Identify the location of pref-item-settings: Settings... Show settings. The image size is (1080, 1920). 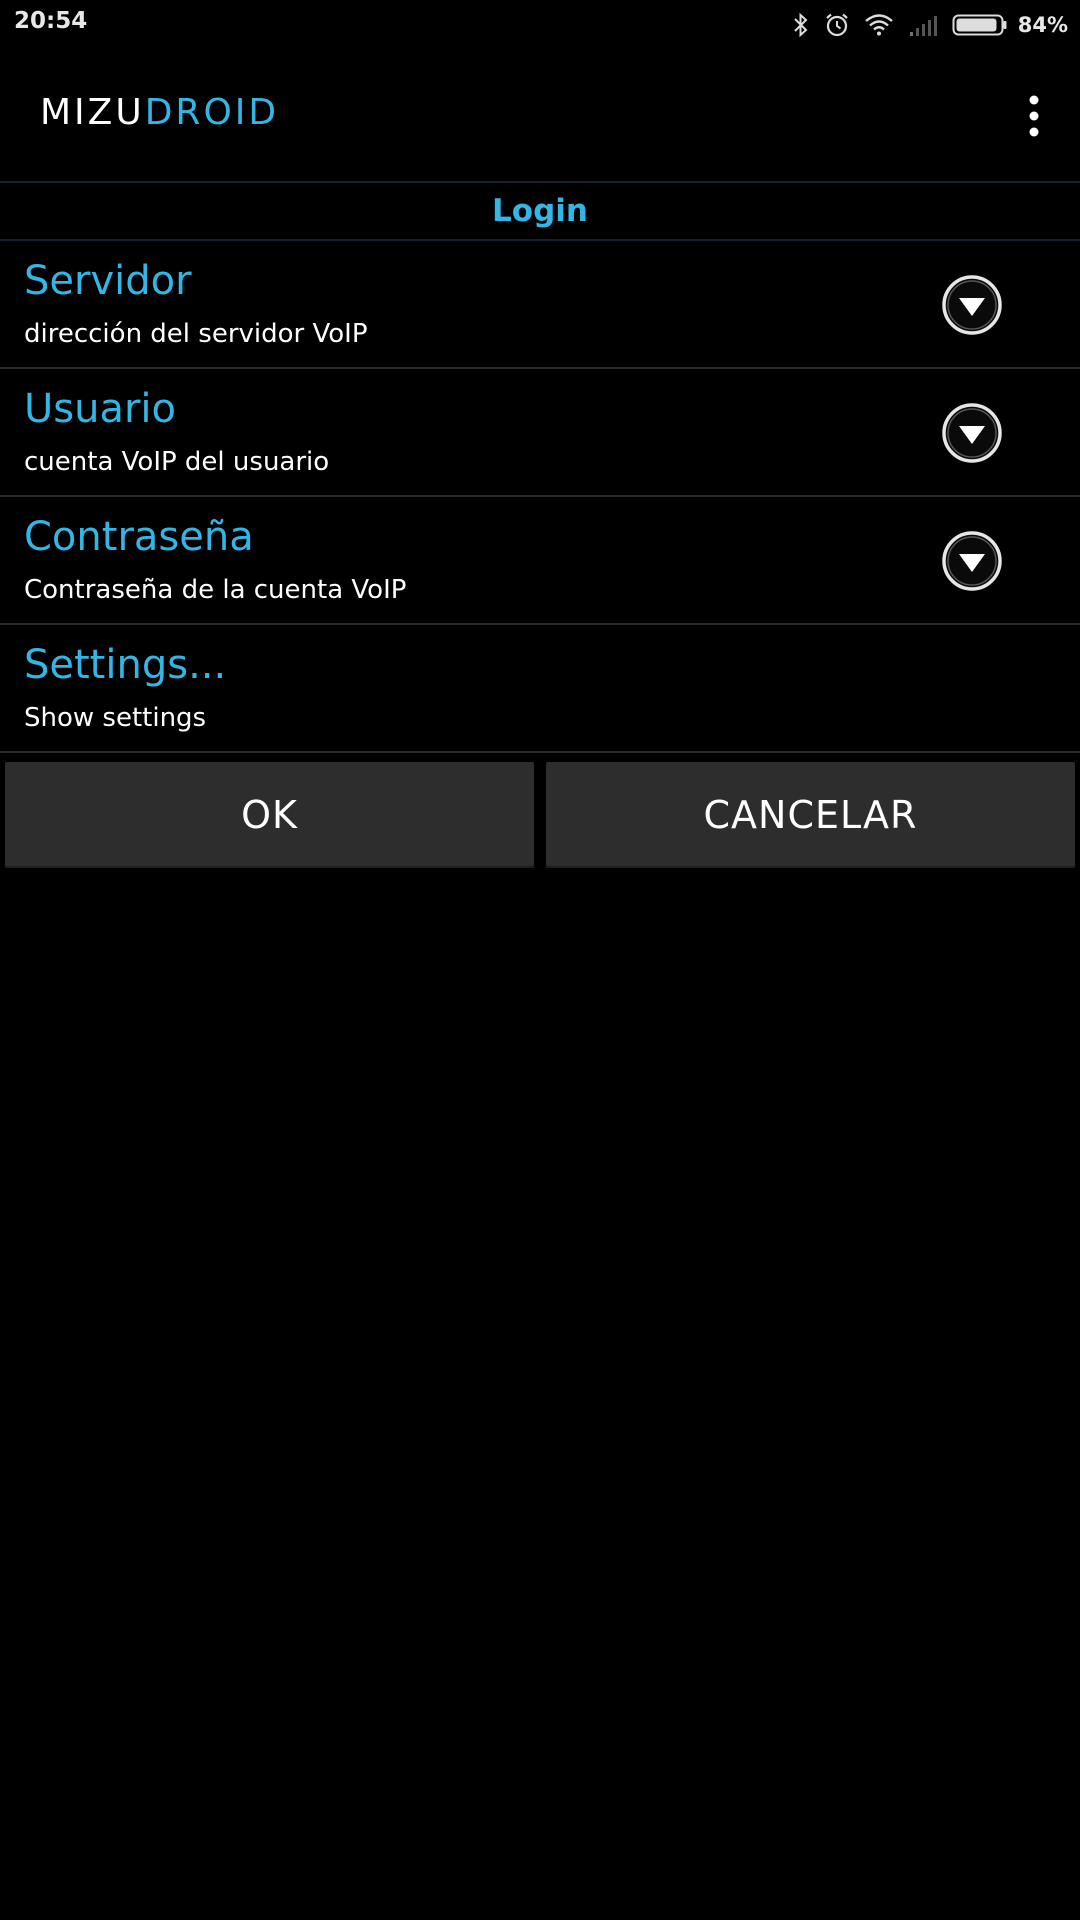
(540, 689).